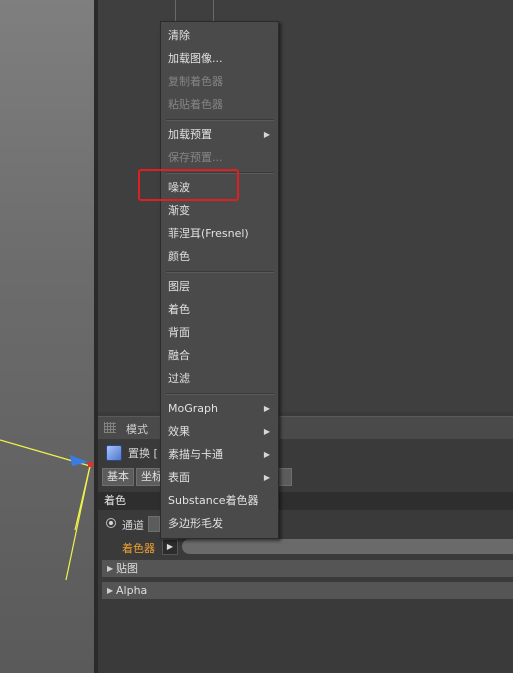 Image resolution: width=513 pixels, height=673 pixels. Describe the element at coordinates (118, 477) in the screenshot. I see `tab-basic: 基本` at that location.